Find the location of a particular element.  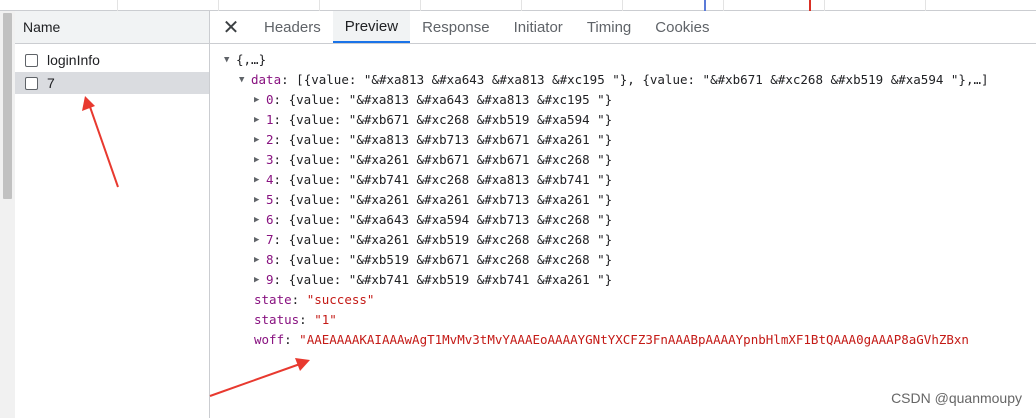

request-name: loginInfo is located at coordinates (73, 60).